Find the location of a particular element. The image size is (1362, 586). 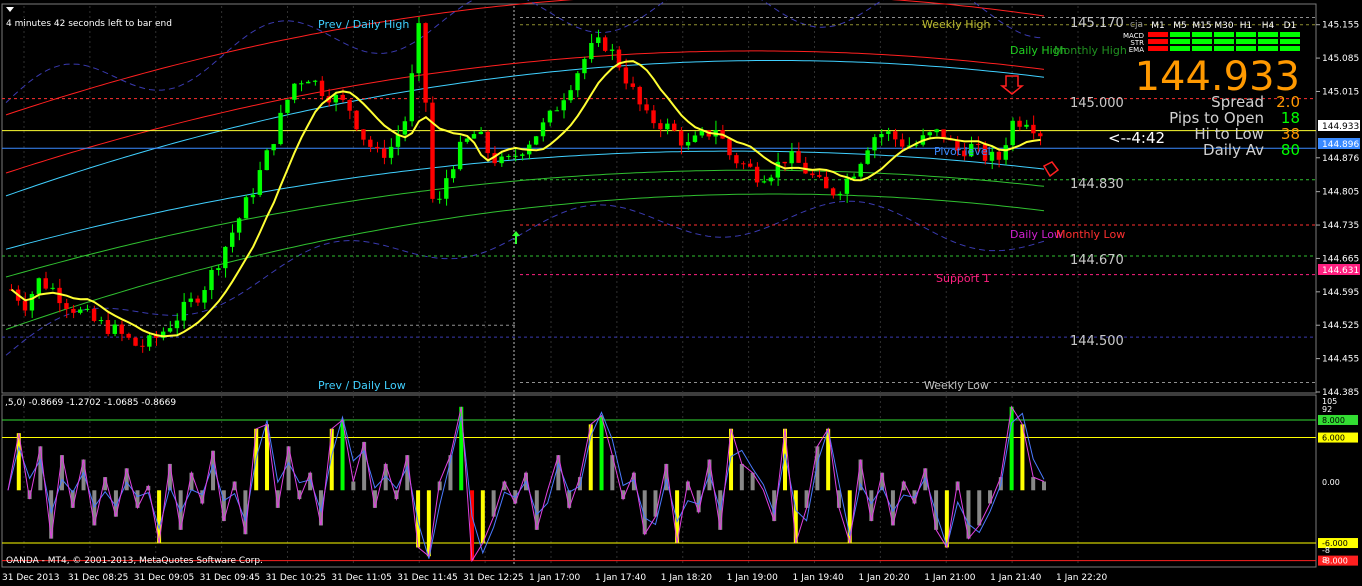

time-axis-label: 1 Jan 19:00 is located at coordinates (753, 578).